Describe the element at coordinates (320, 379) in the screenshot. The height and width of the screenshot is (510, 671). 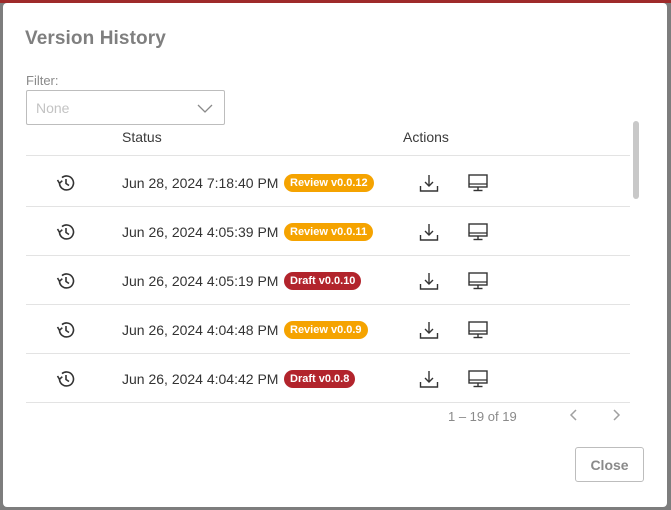
I see `version-status-badge: Draft v0.0.8` at that location.